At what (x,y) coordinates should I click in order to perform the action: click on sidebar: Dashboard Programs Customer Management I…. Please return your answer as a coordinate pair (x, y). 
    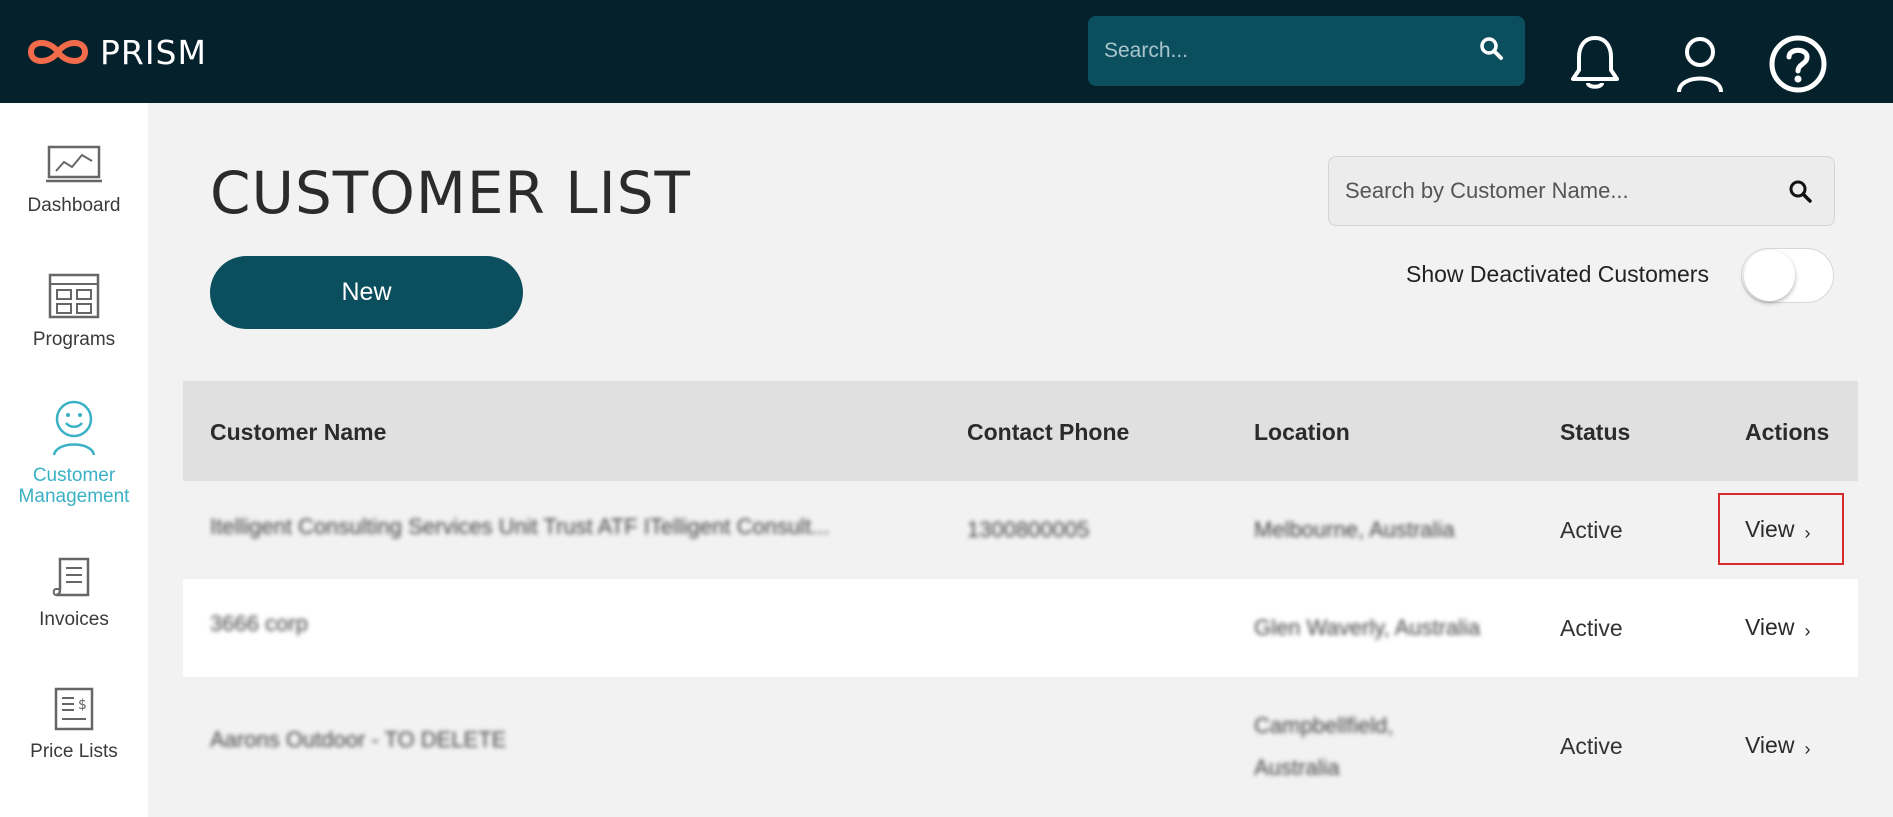
    Looking at the image, I should click on (74, 460).